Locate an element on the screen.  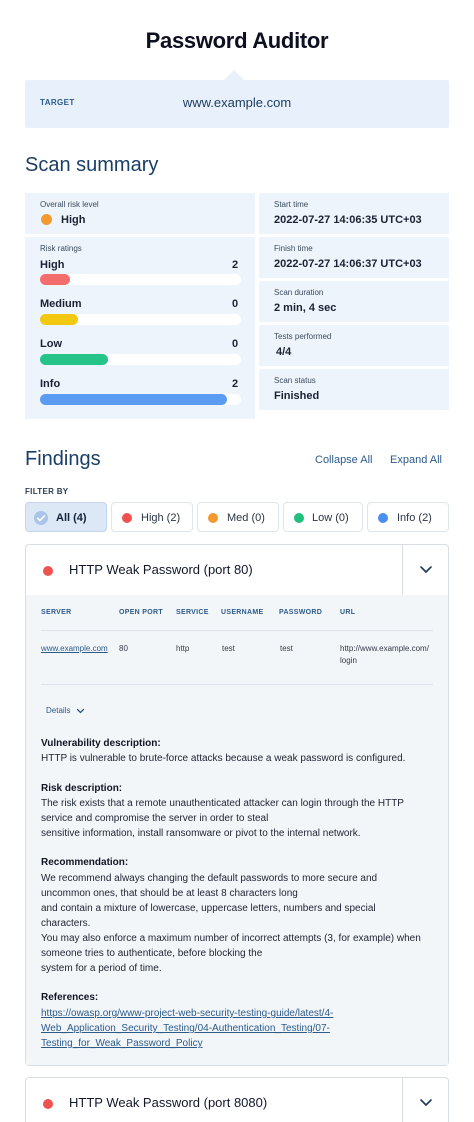
filter-all: All (4) is located at coordinates (66, 517).